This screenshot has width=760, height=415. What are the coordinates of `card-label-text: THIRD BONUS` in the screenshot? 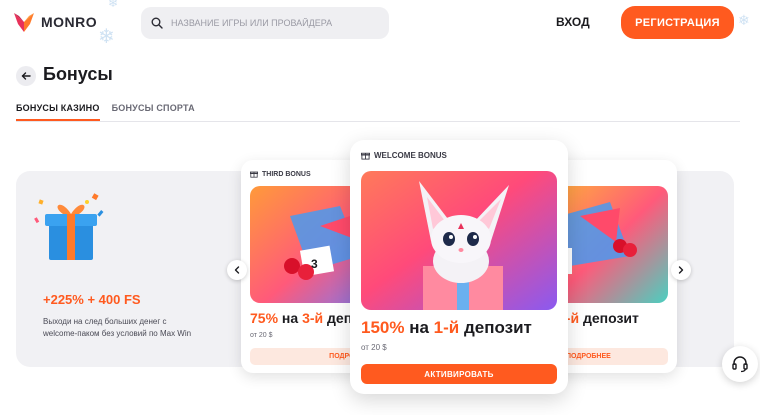 It's located at (286, 174).